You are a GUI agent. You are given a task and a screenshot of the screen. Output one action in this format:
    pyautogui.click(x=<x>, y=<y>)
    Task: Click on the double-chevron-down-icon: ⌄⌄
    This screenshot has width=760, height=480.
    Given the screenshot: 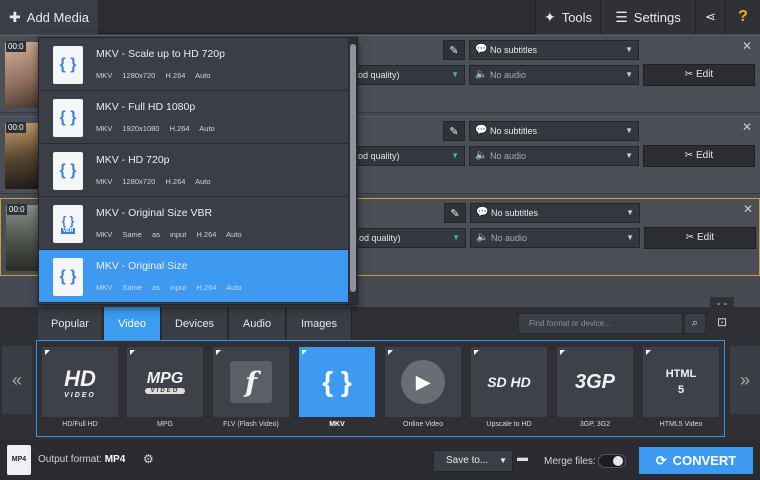 What is the action you would take?
    pyautogui.click(x=722, y=302)
    